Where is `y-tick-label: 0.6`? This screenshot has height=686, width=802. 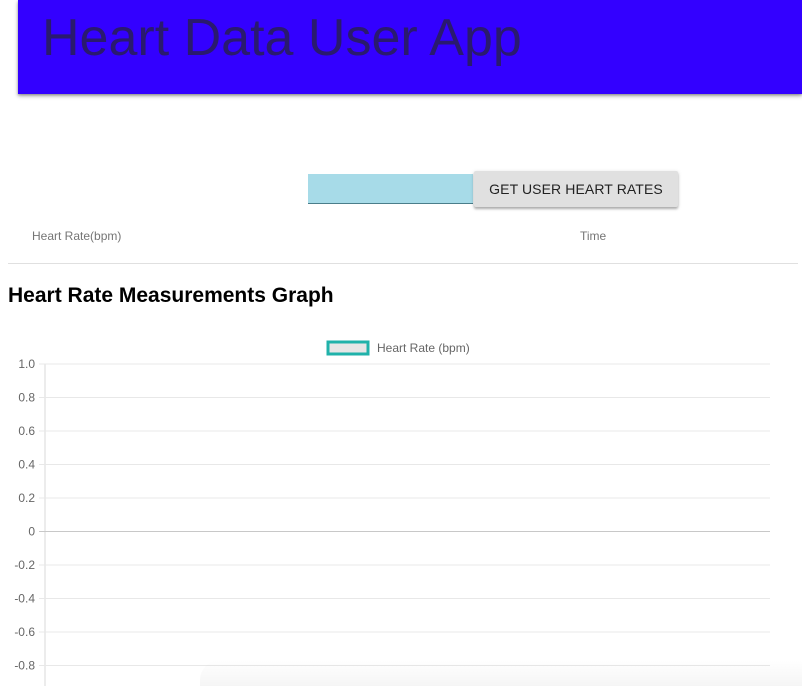 y-tick-label: 0.6 is located at coordinates (26, 431).